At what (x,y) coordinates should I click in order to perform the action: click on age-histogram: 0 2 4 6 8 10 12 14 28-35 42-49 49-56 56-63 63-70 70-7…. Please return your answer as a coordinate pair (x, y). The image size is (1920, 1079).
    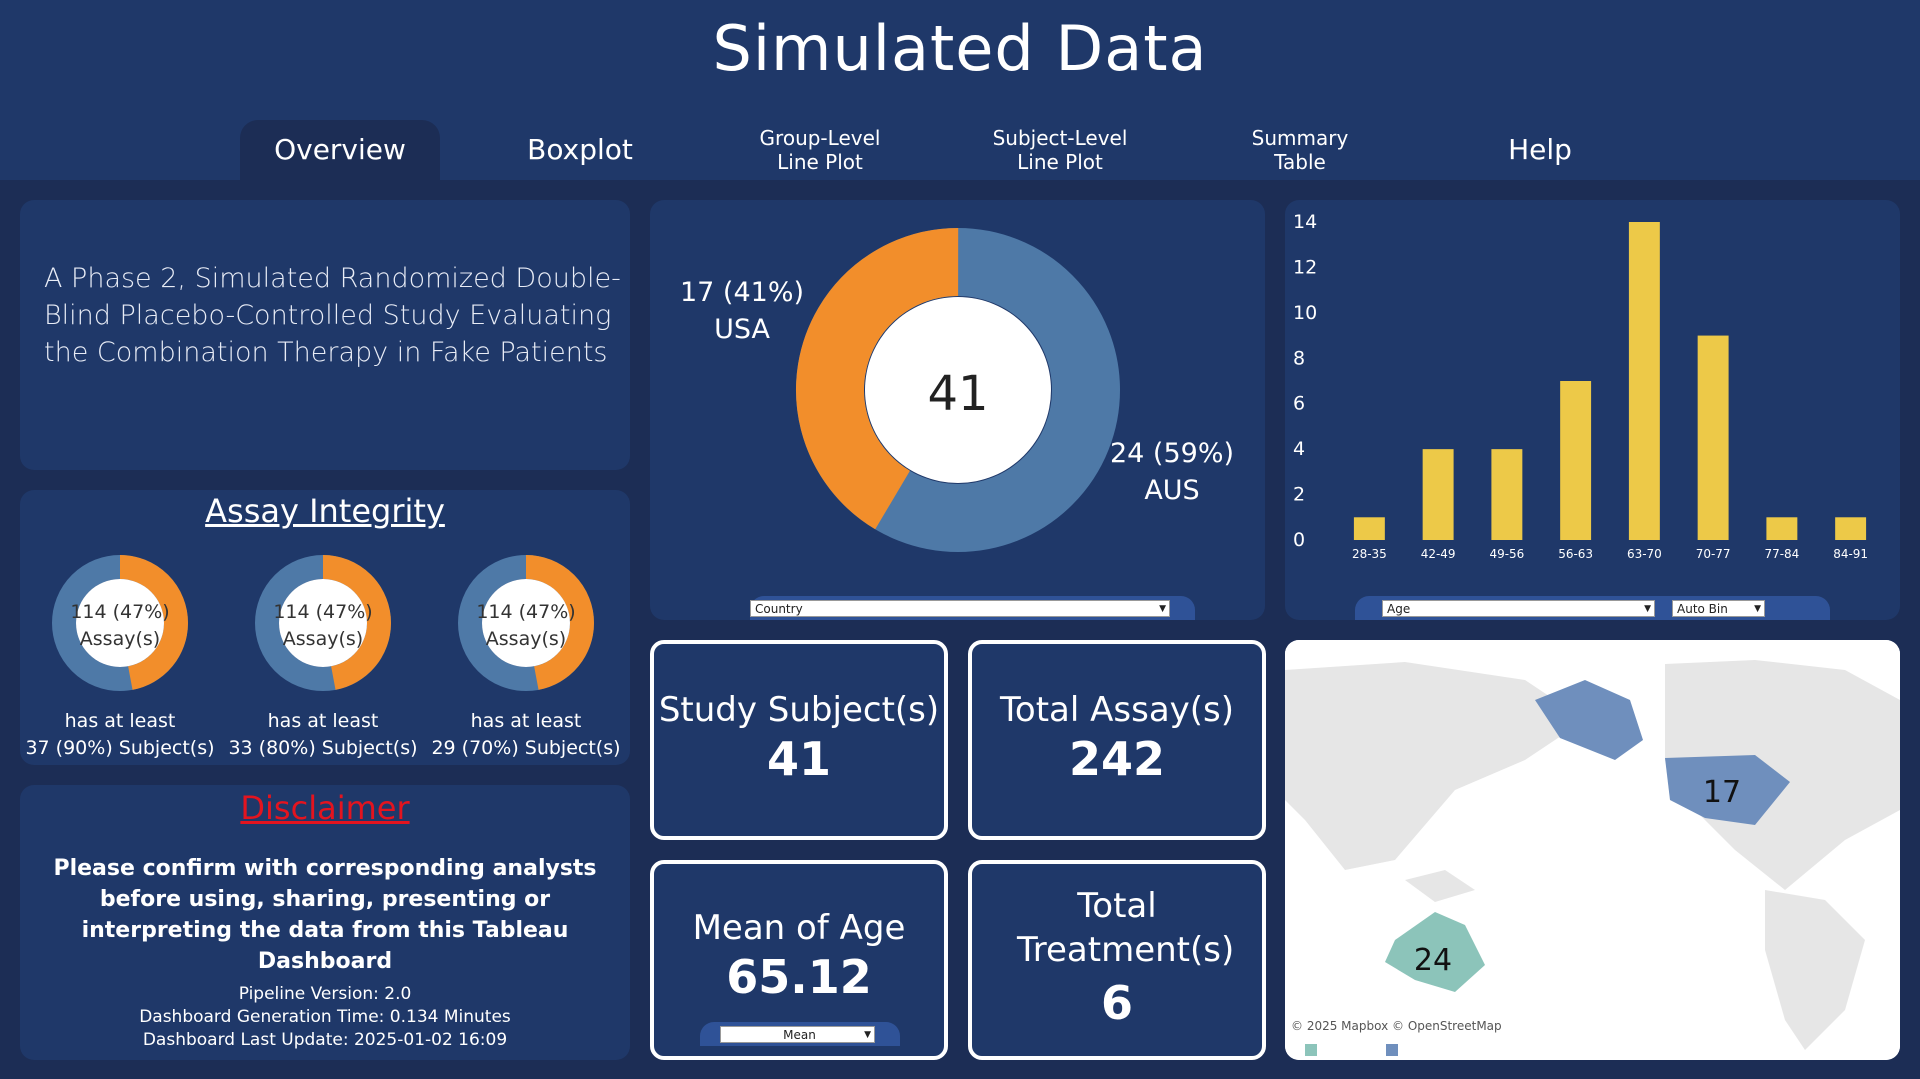
    Looking at the image, I should click on (1580, 386).